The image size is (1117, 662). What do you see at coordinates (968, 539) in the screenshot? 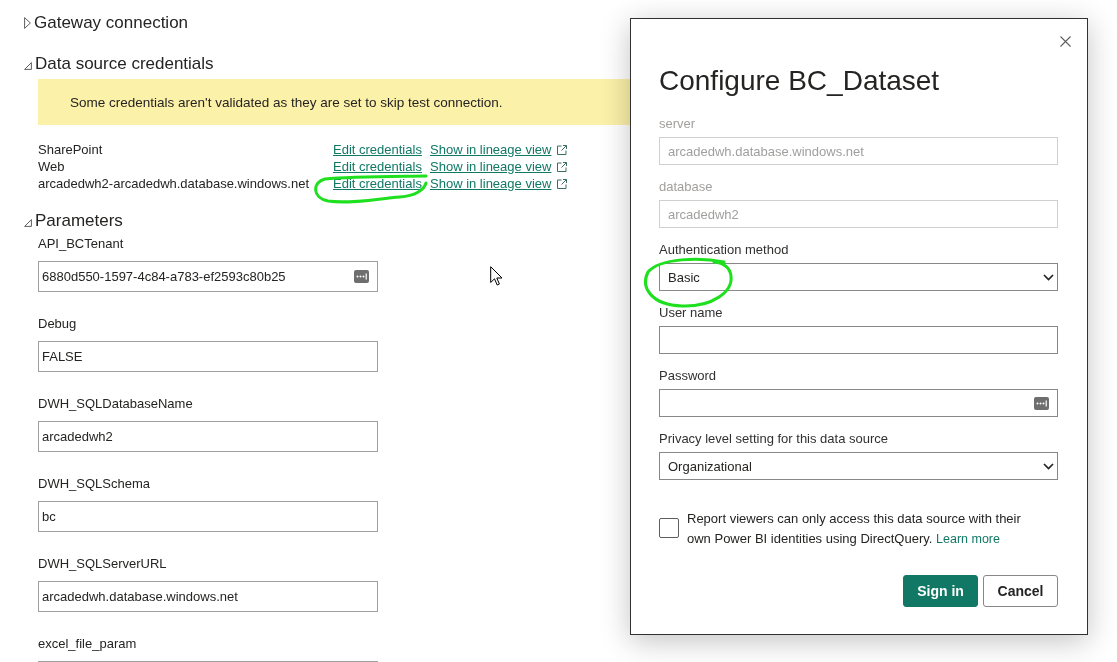
I see `learn-more-link: Learn more` at bounding box center [968, 539].